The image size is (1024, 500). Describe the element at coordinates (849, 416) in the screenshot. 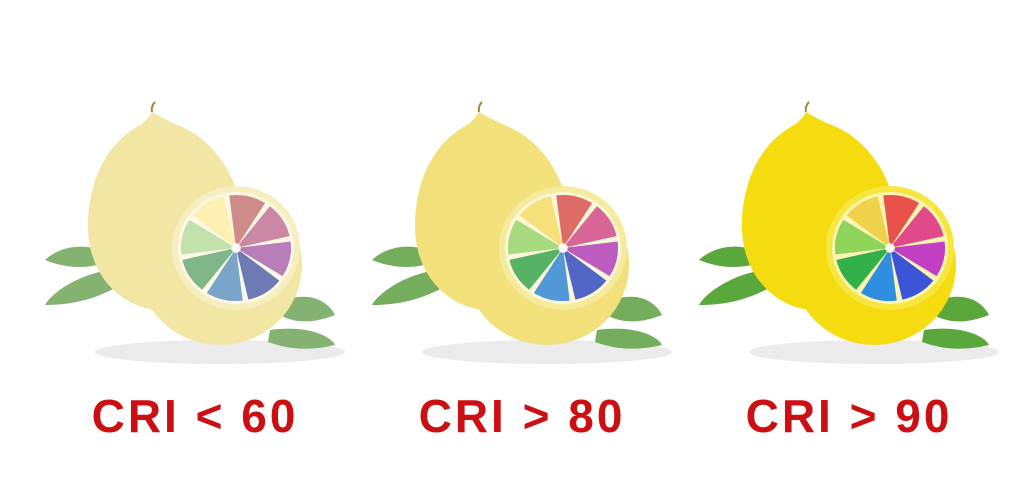

I see `cri-label: CRI > 90` at that location.